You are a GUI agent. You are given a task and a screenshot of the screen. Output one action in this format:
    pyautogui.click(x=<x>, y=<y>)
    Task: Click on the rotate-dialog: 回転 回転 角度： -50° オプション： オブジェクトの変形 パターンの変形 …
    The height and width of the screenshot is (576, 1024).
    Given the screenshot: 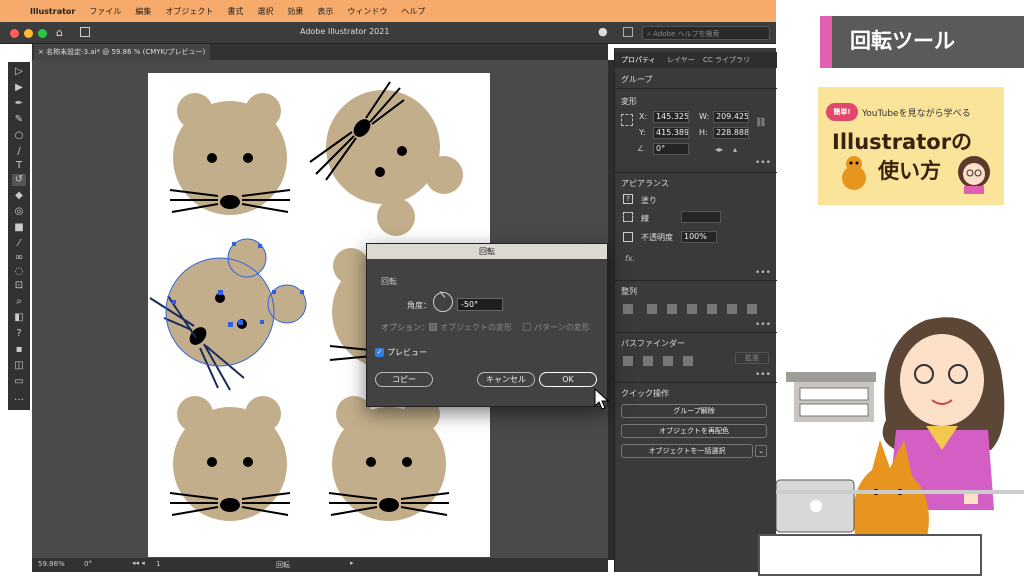 What is the action you would take?
    pyautogui.click(x=487, y=325)
    